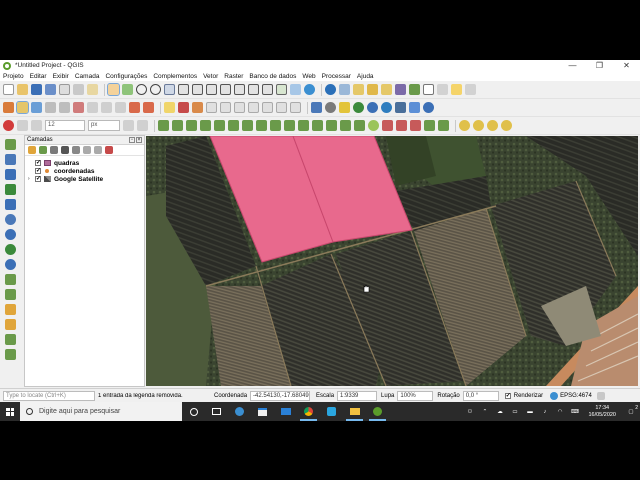 This screenshot has height=480, width=640. Describe the element at coordinates (10, 324) in the screenshot. I see `new-shapefile-icon` at that location.